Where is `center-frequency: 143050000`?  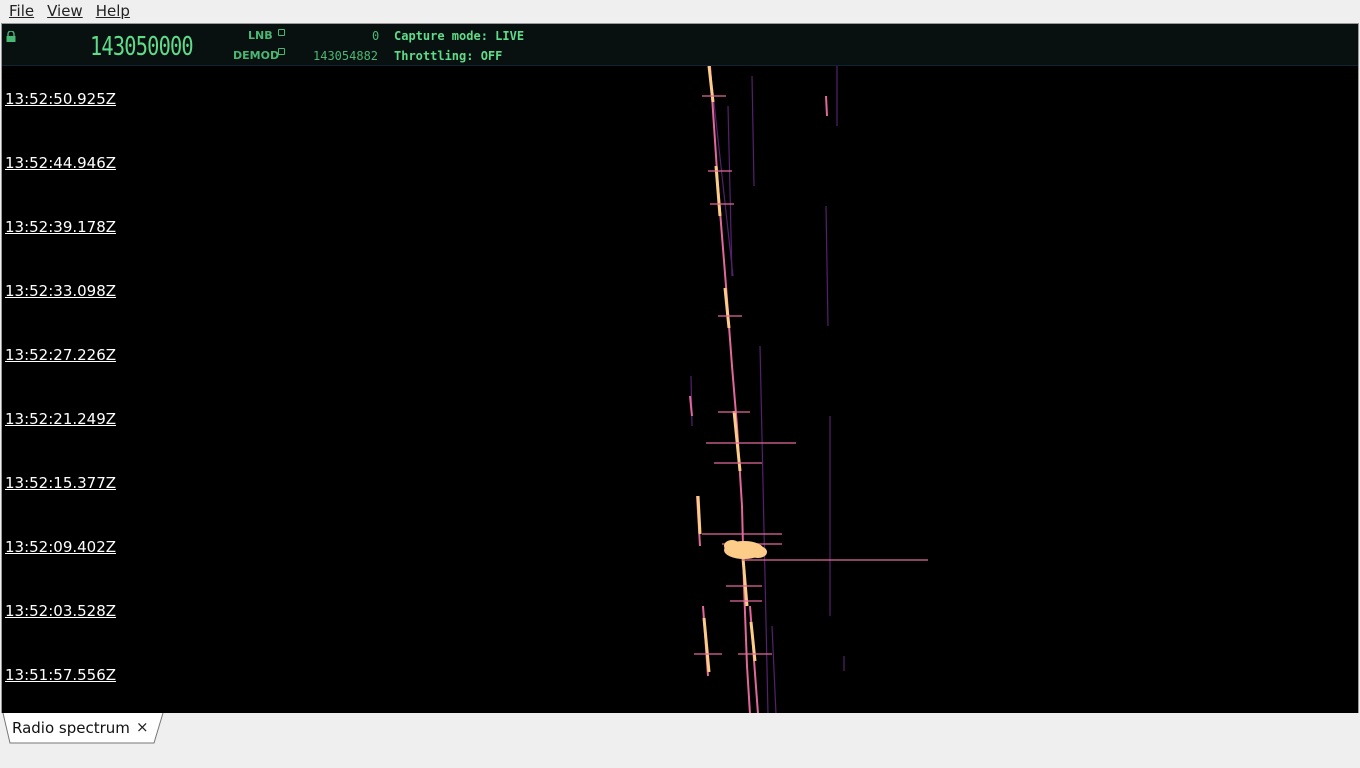 center-frequency: 143050000 is located at coordinates (142, 47).